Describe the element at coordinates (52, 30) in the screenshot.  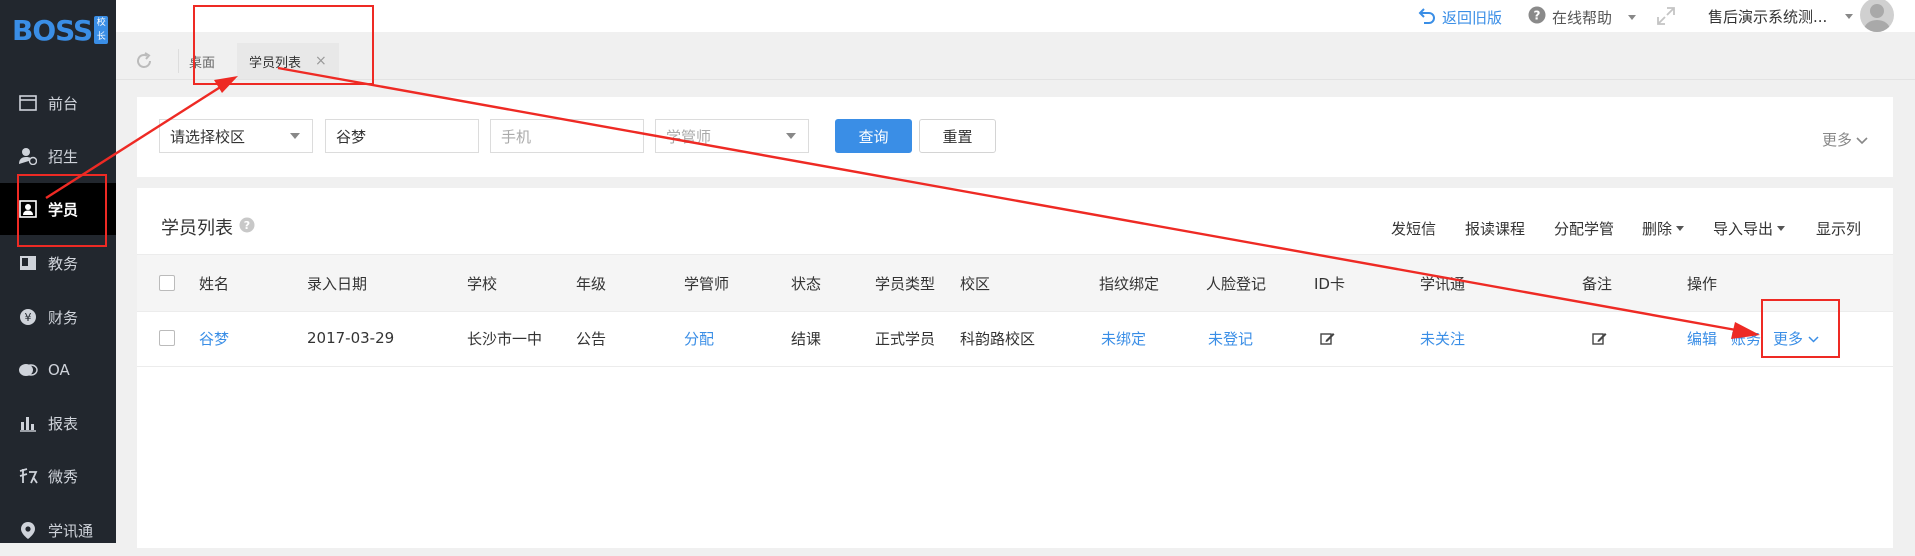
I see `logo-text: BOSS` at that location.